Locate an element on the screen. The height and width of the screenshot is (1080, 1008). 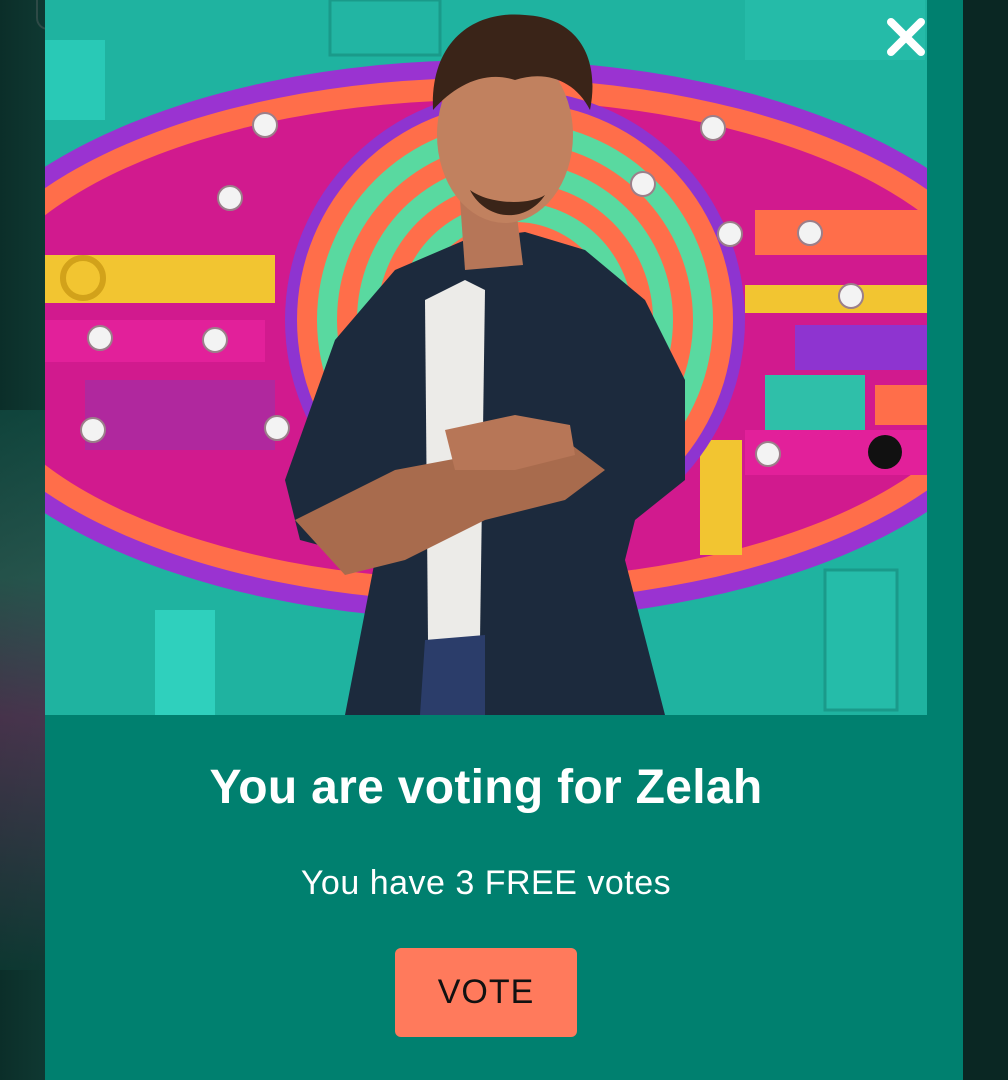
background-page-strip is located at coordinates (22, 690).